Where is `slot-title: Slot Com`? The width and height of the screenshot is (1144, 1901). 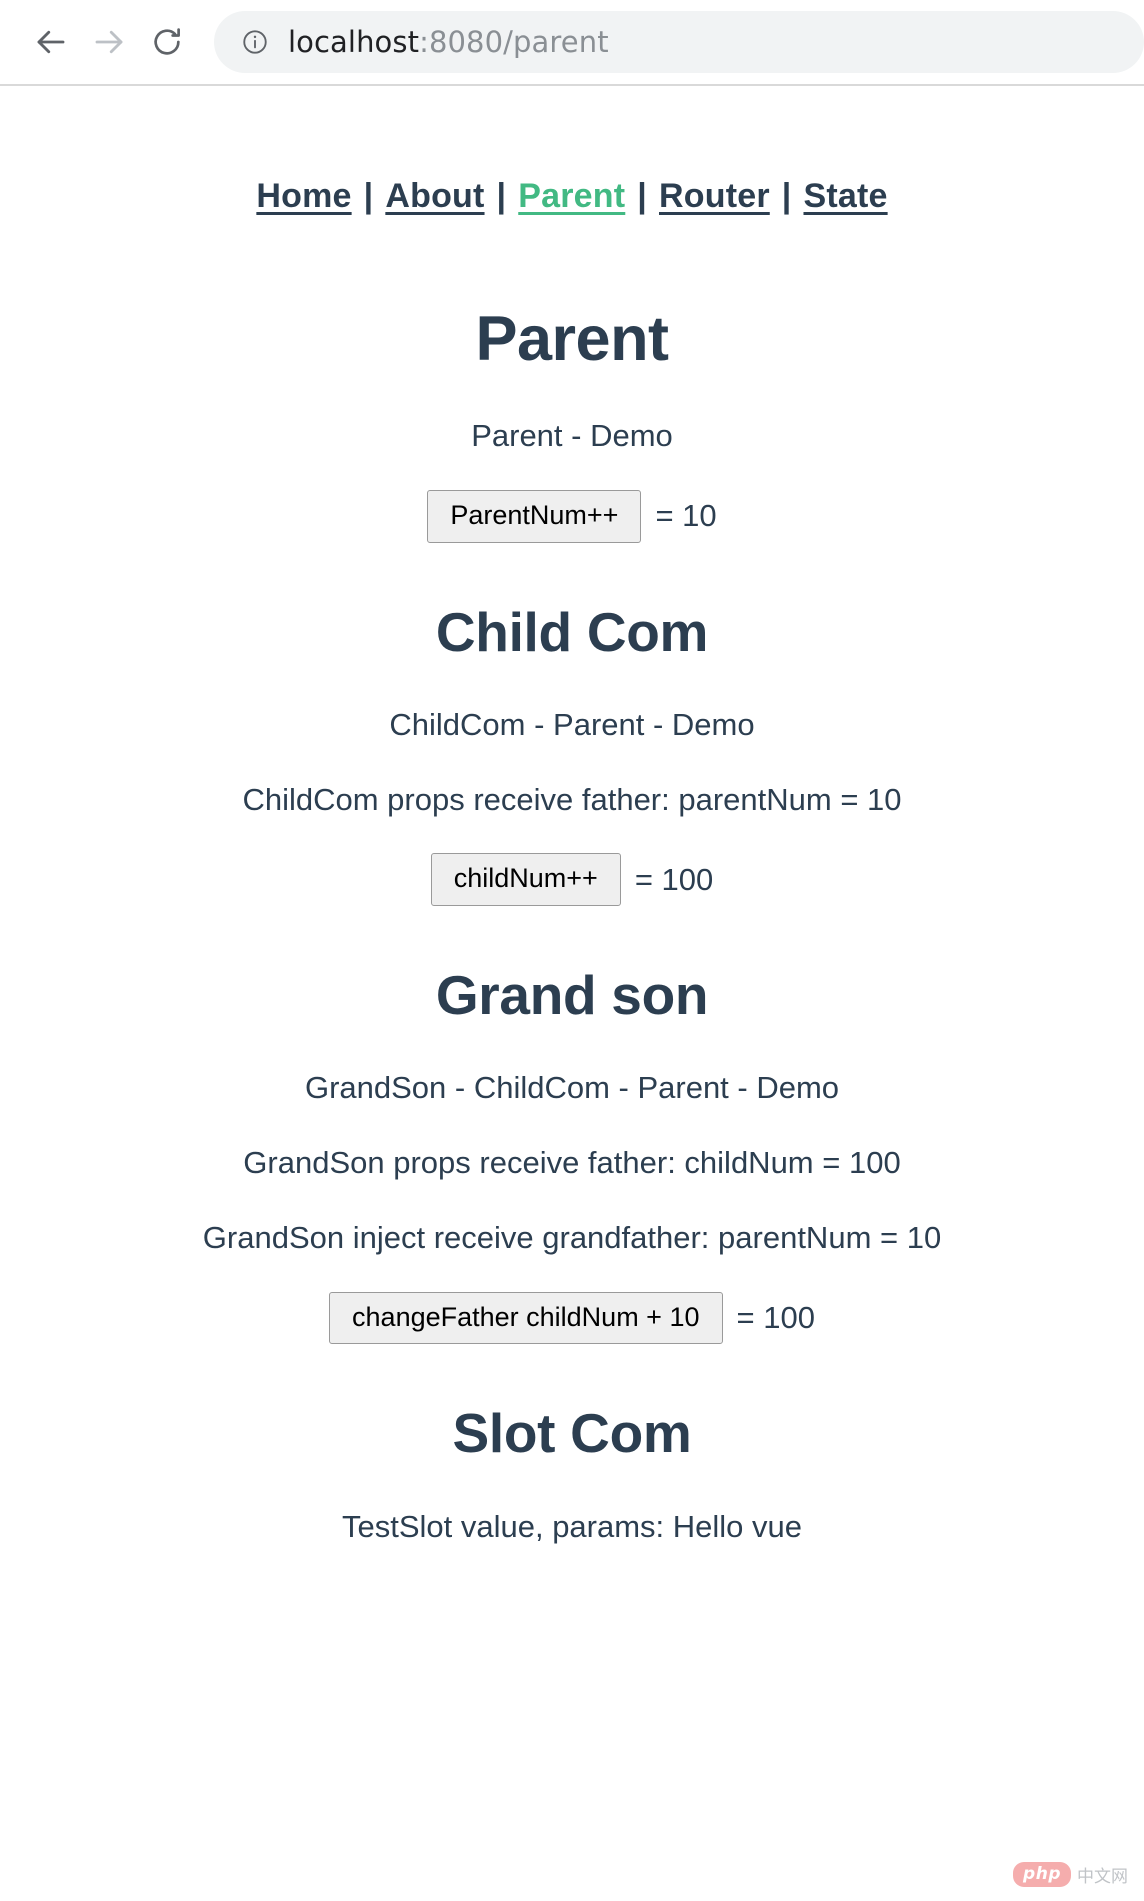
slot-title: Slot Com is located at coordinates (572, 1433).